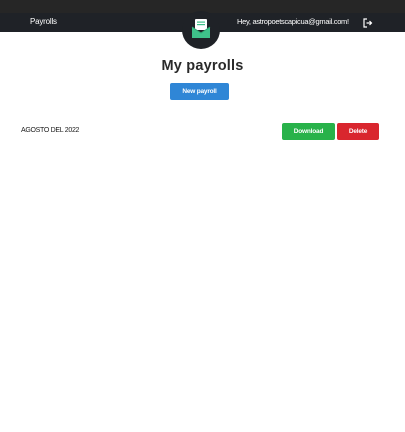 Image resolution: width=405 pixels, height=432 pixels. Describe the element at coordinates (202, 66) in the screenshot. I see `page-title: My payrolls` at that location.